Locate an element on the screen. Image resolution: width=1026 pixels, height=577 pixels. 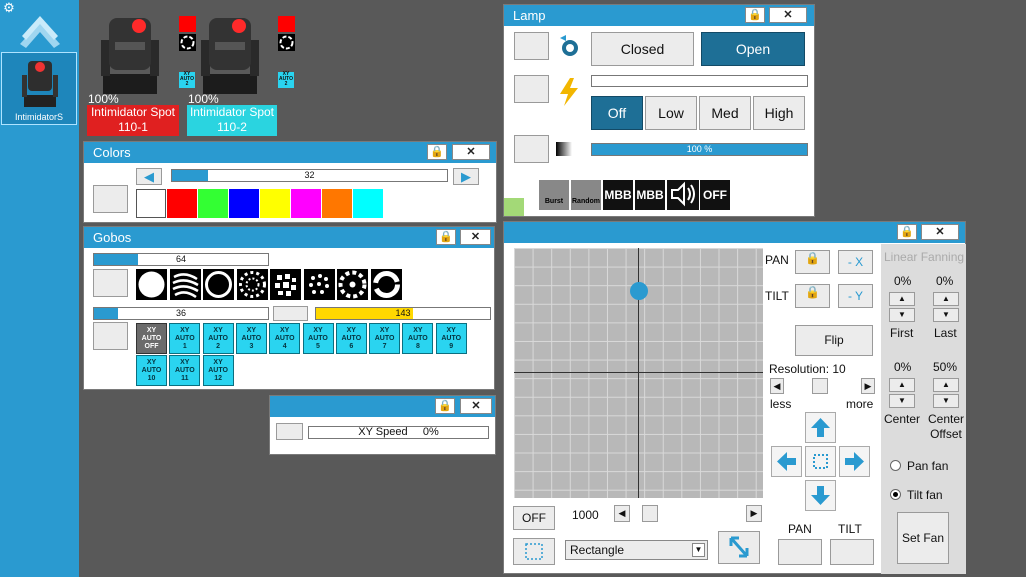
center-down-icon: ▼ is located at coordinates (902, 401).